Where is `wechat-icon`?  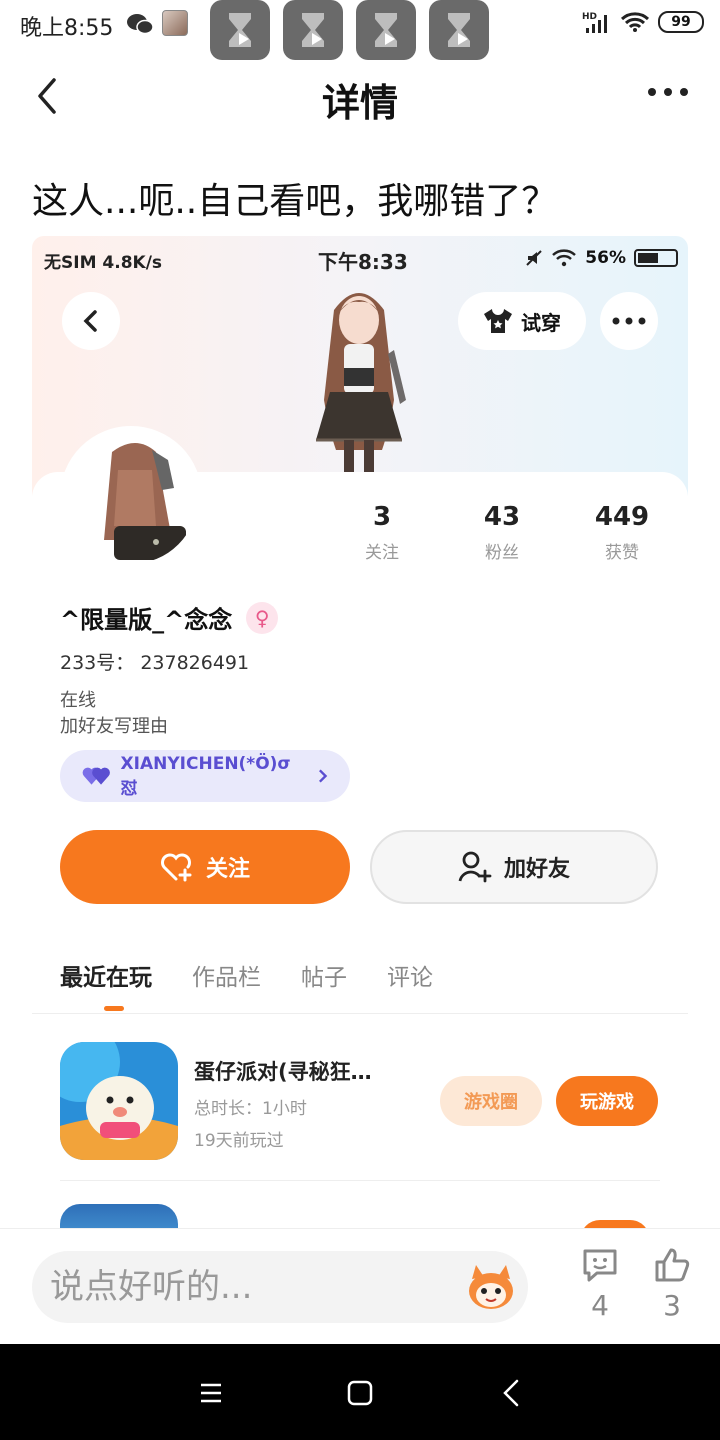
wechat-icon is located at coordinates (140, 24).